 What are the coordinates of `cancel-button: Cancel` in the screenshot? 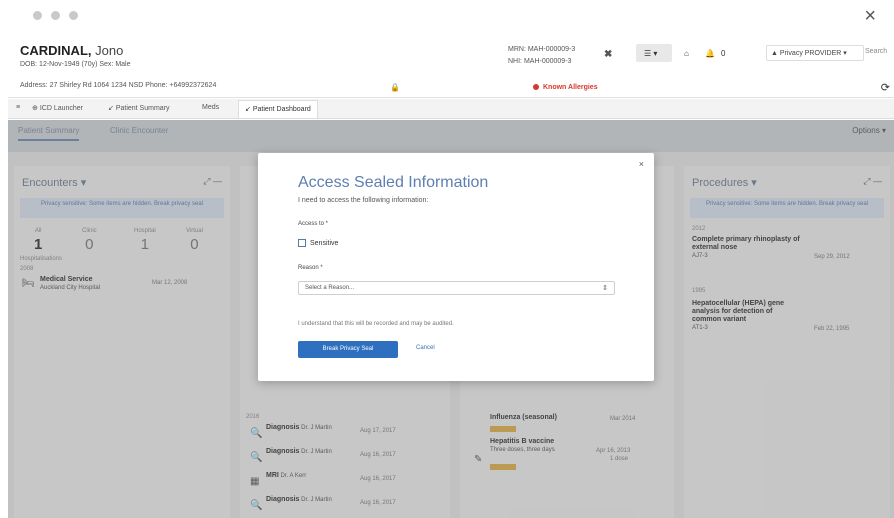 It's located at (425, 348).